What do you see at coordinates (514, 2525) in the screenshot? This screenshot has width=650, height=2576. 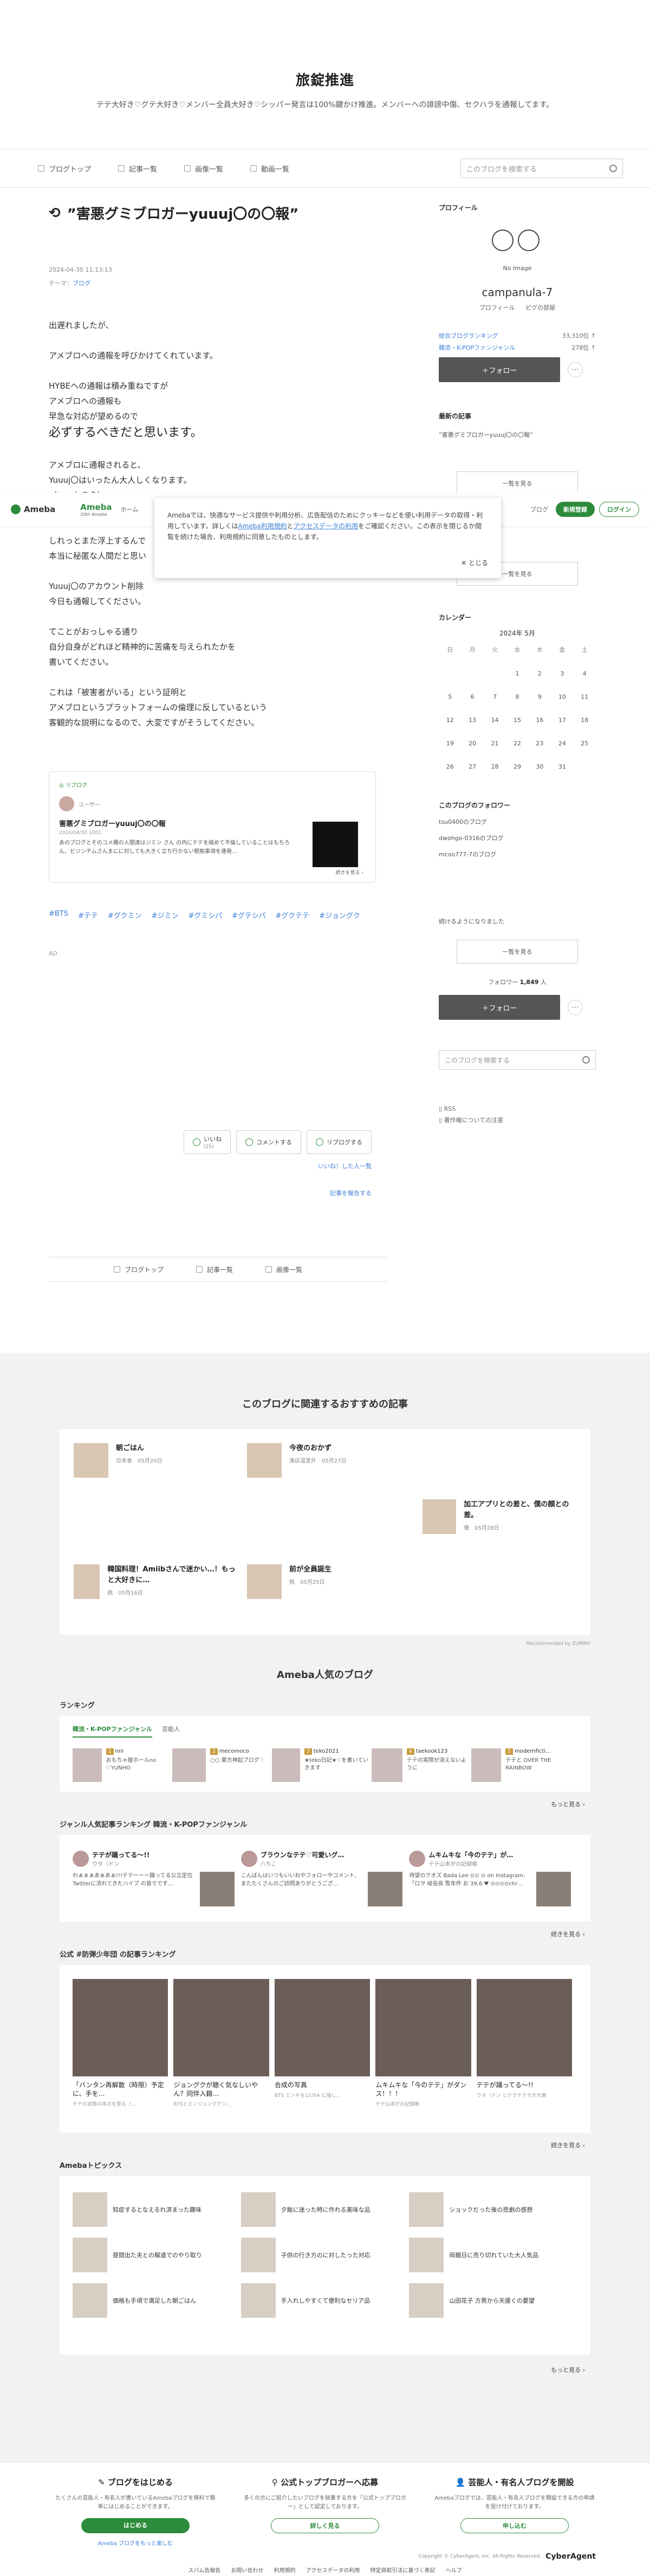 I see `celebrity-apply-button: 申し込む` at bounding box center [514, 2525].